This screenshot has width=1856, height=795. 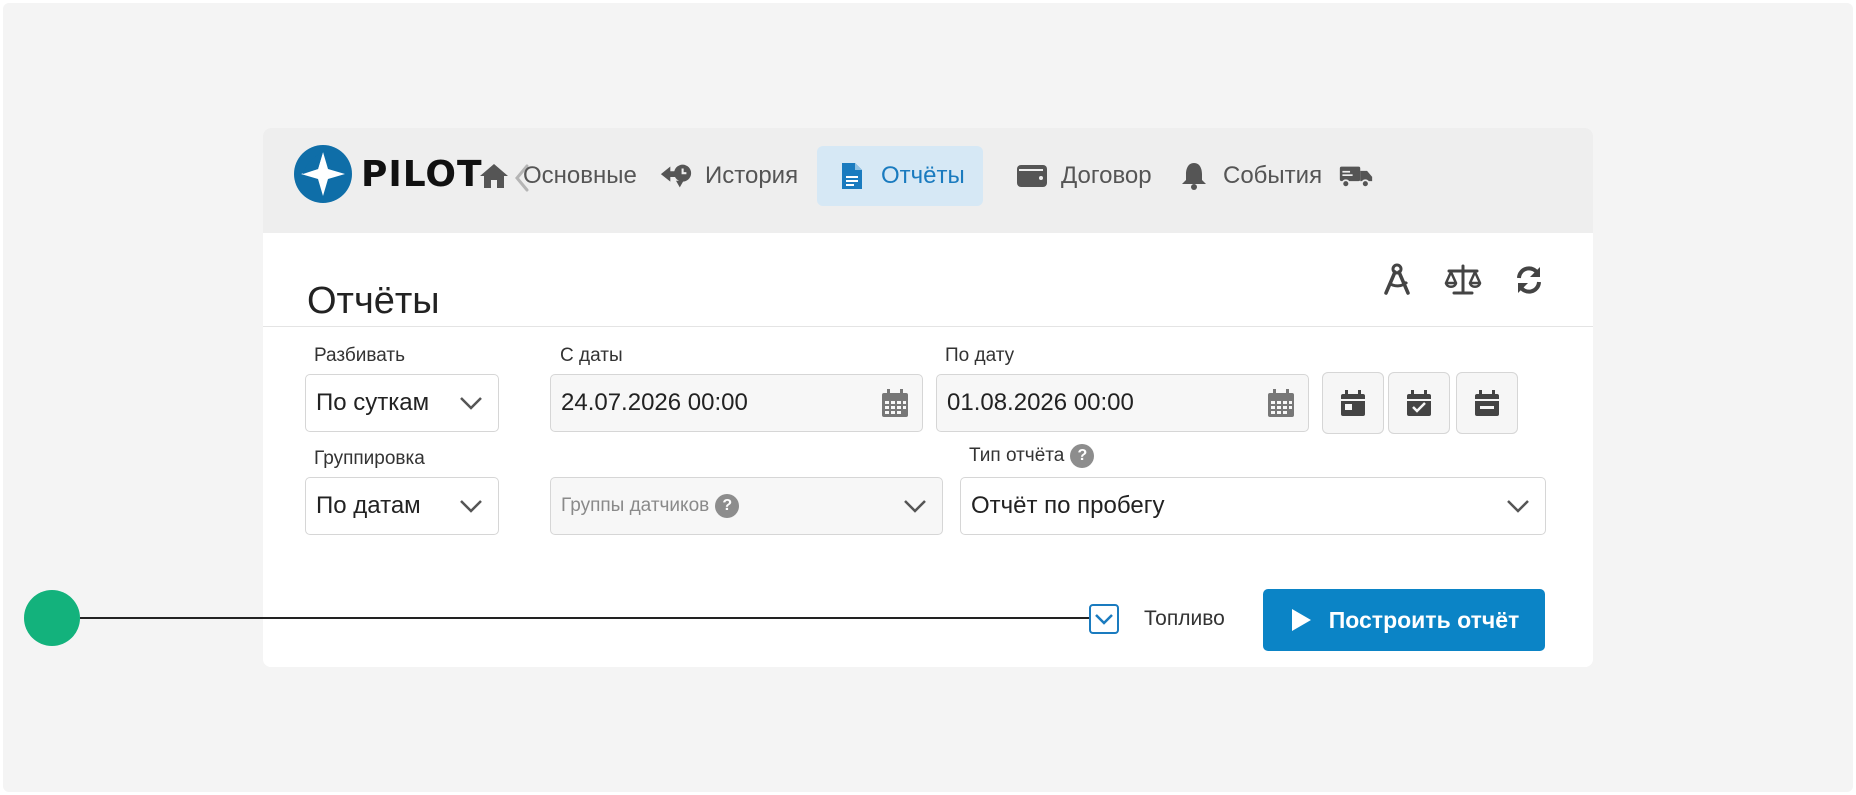 What do you see at coordinates (1106, 175) in the screenshot?
I see `nav-item-label: Договор` at bounding box center [1106, 175].